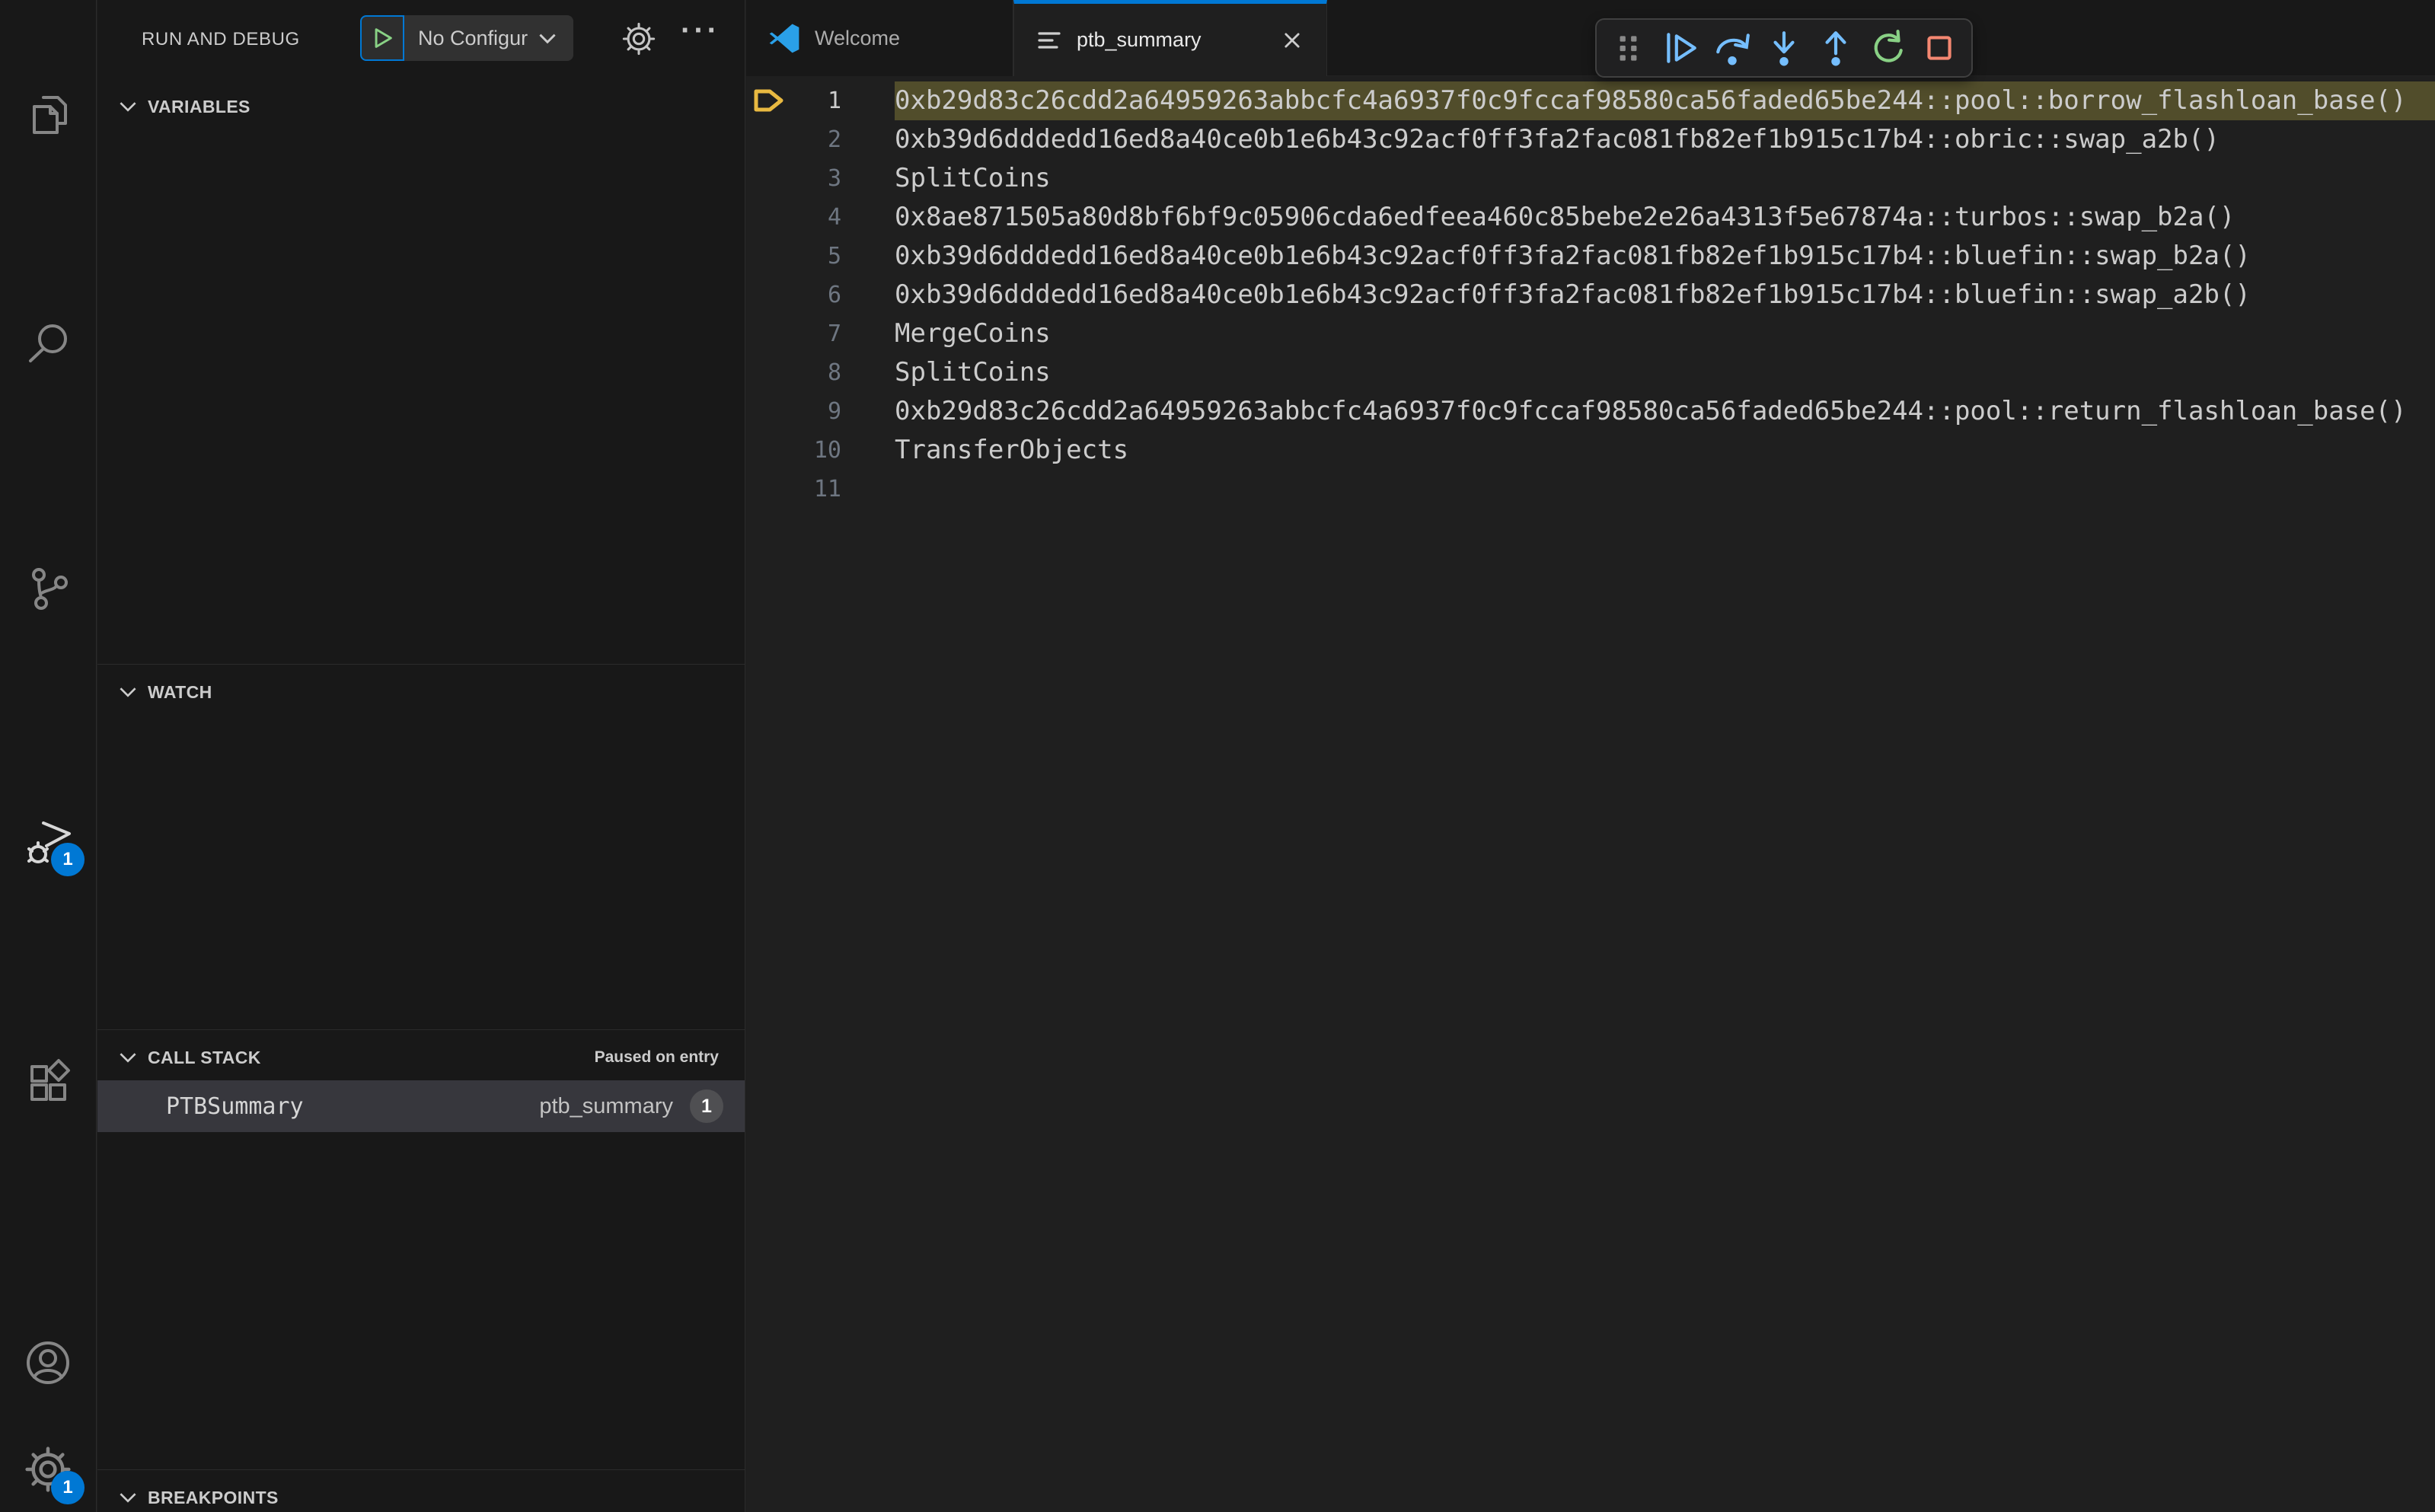  I want to click on sidebar-title: RUN AND DEBUG, so click(221, 39).